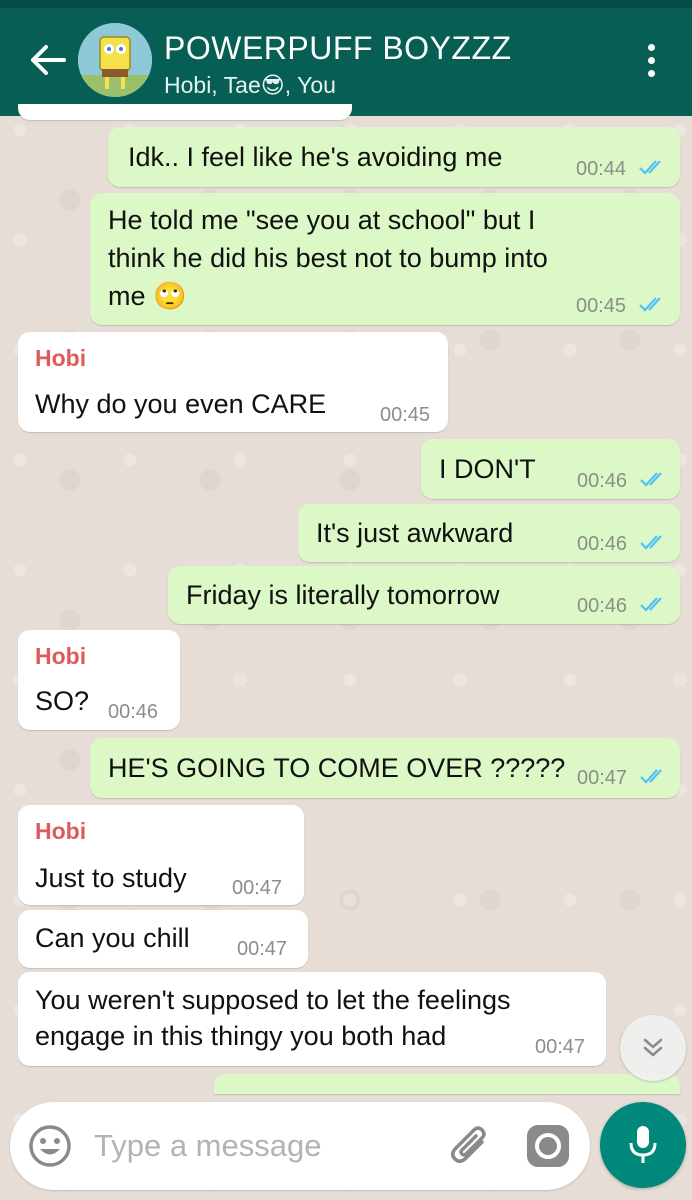 The width and height of the screenshot is (692, 1200). What do you see at coordinates (181, 404) in the screenshot?
I see `message-text: Why do you even CARE` at bounding box center [181, 404].